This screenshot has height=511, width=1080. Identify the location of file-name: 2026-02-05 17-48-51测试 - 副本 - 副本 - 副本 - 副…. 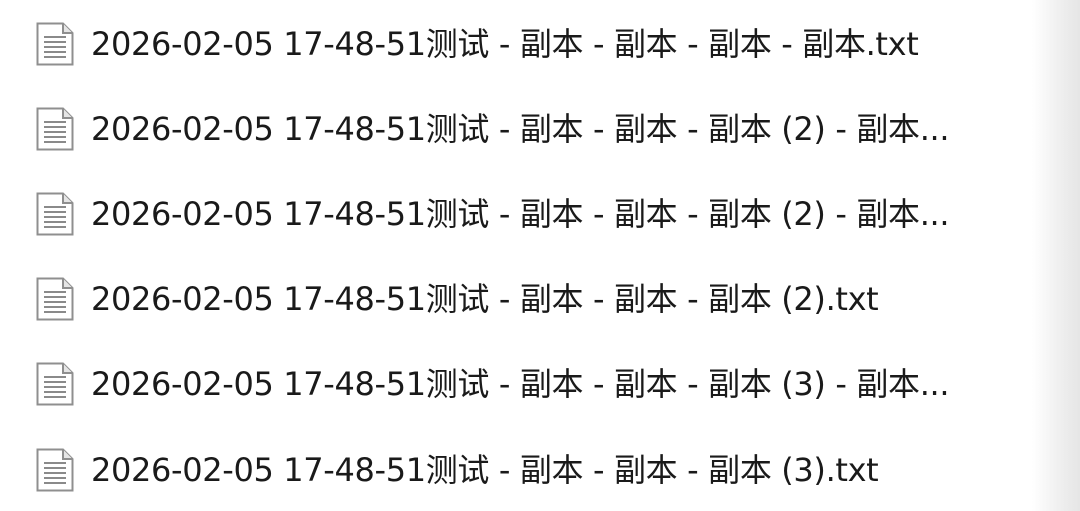
(576, 44).